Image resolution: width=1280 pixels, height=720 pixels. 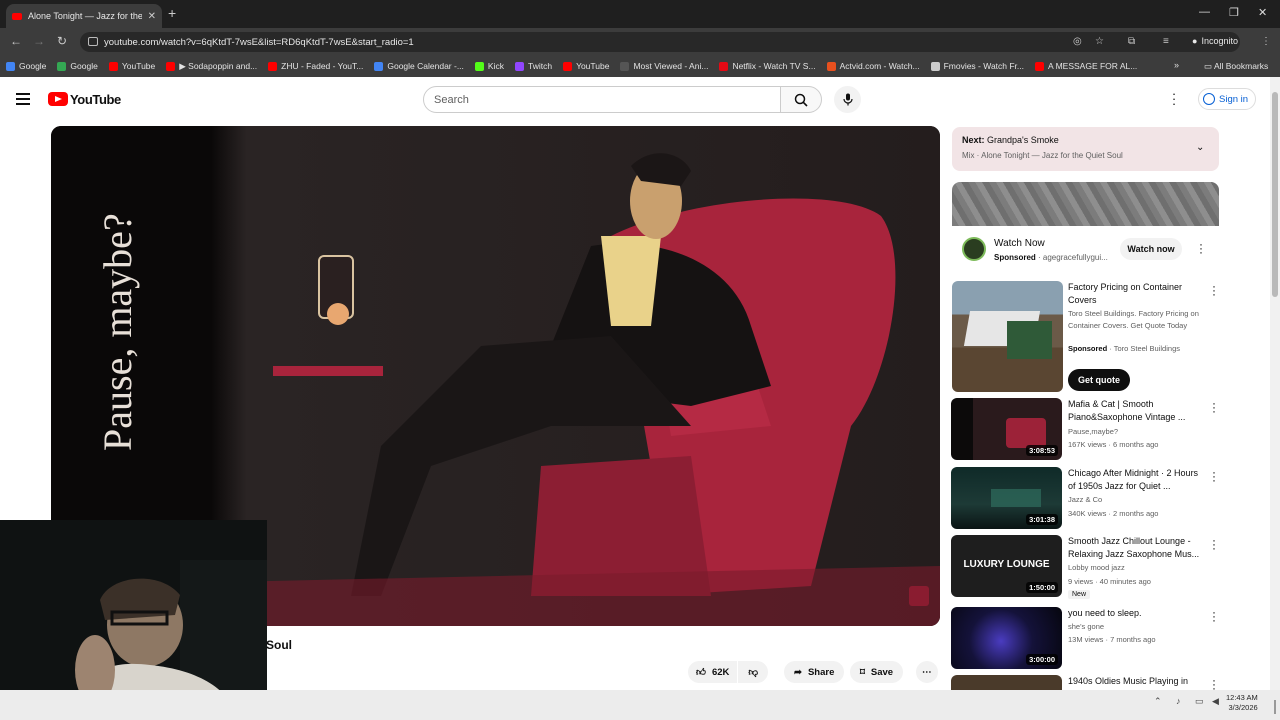 I want to click on promo-thumbnail, so click(x=1007, y=336).